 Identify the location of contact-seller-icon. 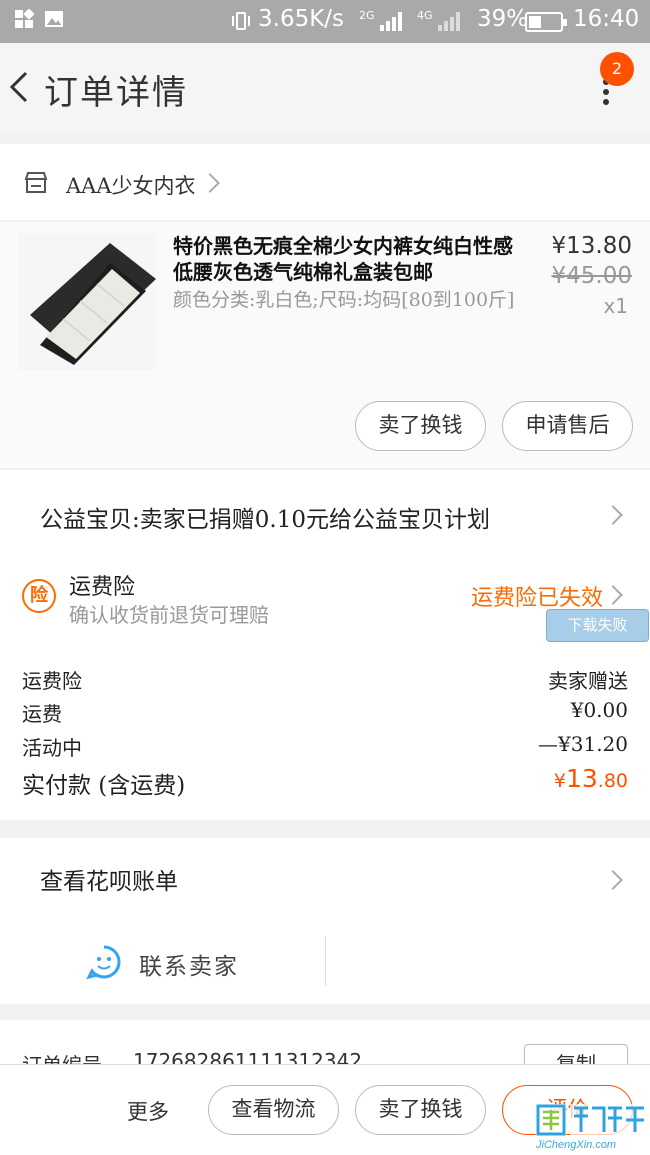
(104, 962).